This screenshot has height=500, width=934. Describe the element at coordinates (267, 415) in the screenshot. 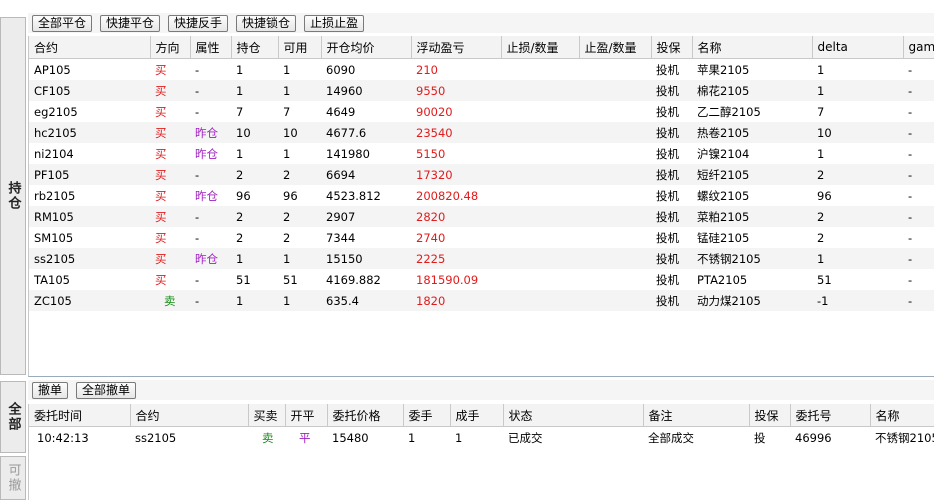

I see `col-order-side: 买卖` at that location.